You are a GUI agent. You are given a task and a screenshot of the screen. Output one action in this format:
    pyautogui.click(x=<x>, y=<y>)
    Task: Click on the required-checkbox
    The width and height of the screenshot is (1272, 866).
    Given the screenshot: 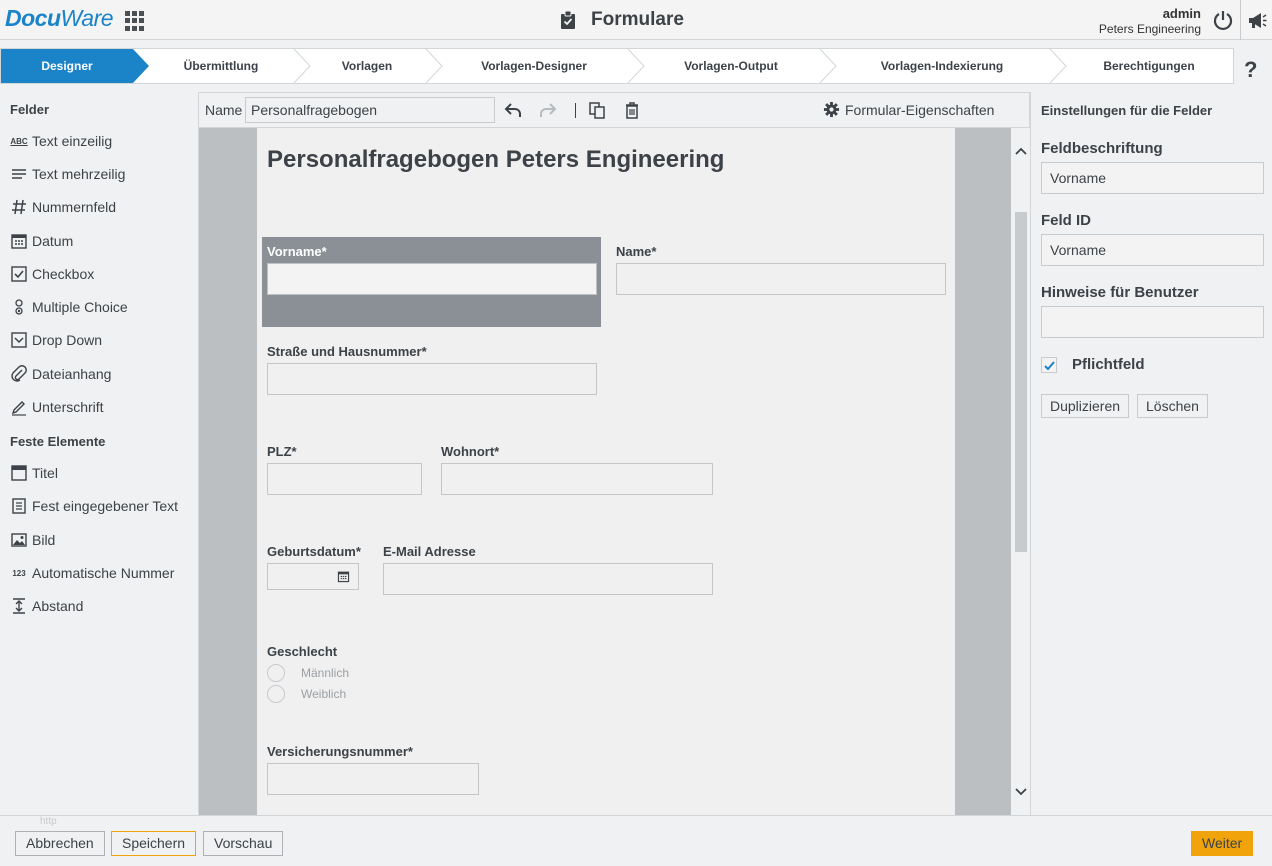 What is the action you would take?
    pyautogui.click(x=1049, y=365)
    